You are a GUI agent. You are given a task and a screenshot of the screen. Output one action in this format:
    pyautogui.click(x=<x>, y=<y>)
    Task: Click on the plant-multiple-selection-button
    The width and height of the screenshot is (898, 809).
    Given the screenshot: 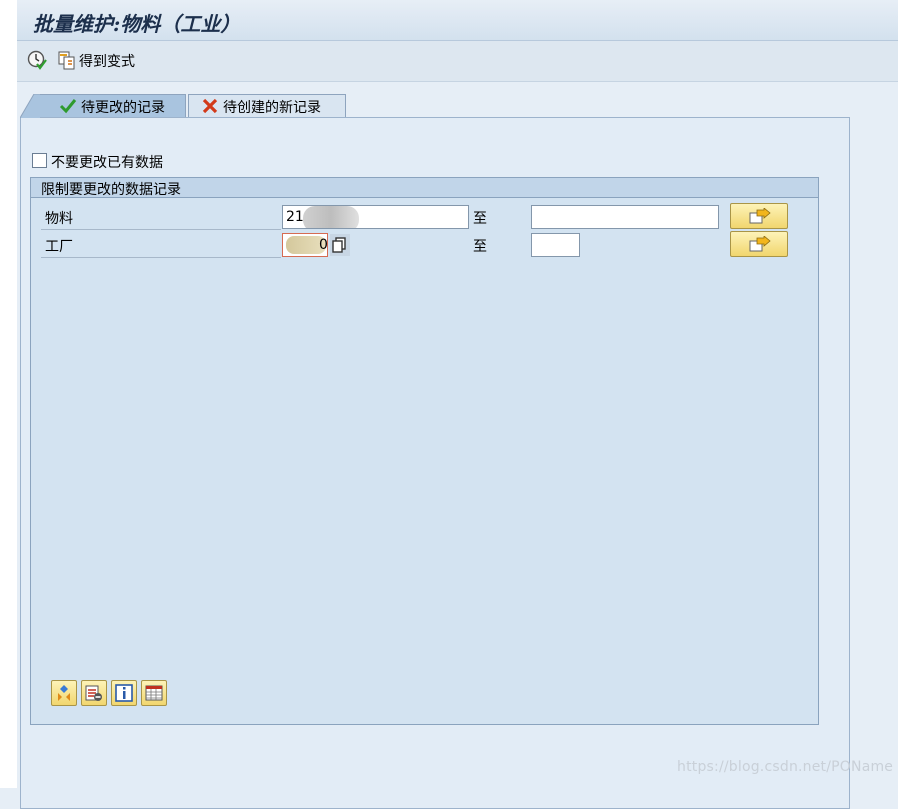 What is the action you would take?
    pyautogui.click(x=759, y=244)
    